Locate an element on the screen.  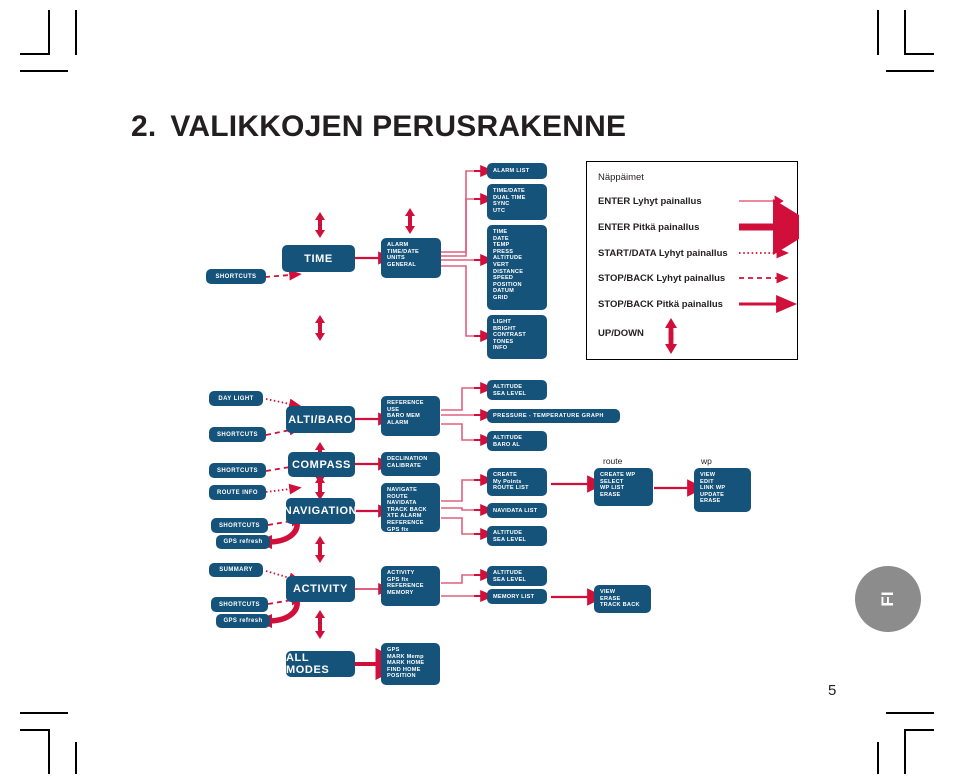
menu-item: USE is located at coordinates (393, 409).